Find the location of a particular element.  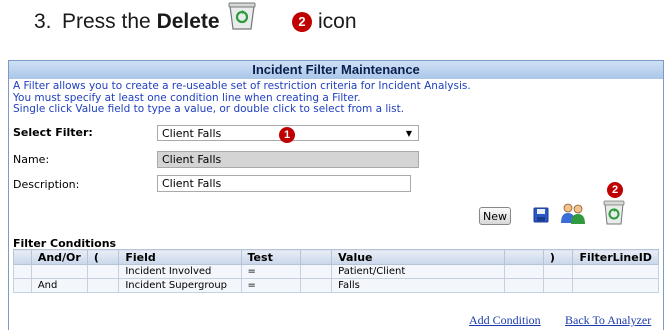

name-field is located at coordinates (288, 159).